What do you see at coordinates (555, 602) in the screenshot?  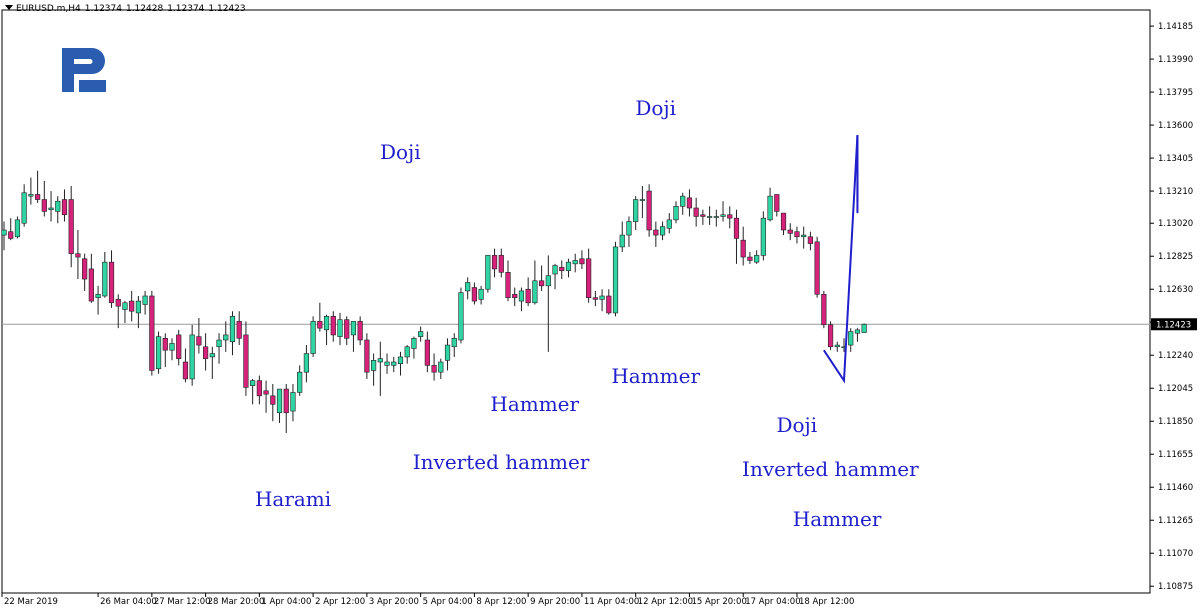 I see `x-tick-label: 9 Apr 20:00` at bounding box center [555, 602].